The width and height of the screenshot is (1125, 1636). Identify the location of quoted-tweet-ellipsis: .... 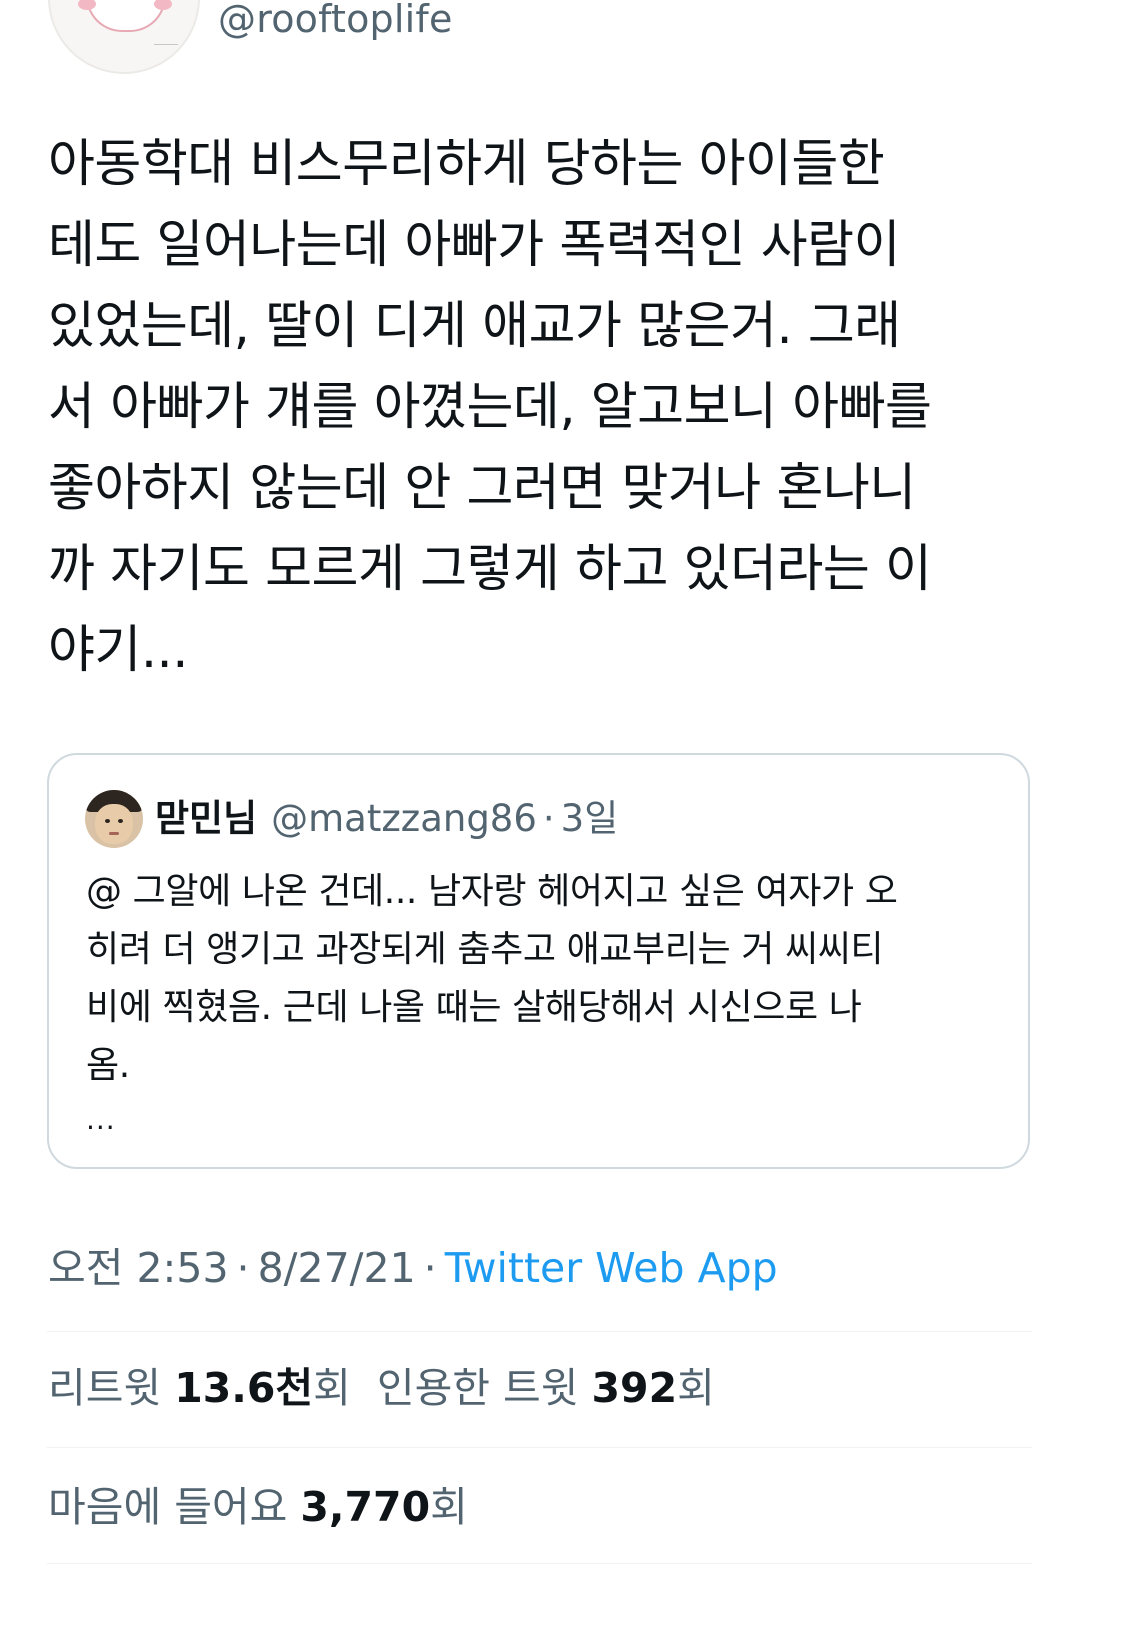
(101, 1119).